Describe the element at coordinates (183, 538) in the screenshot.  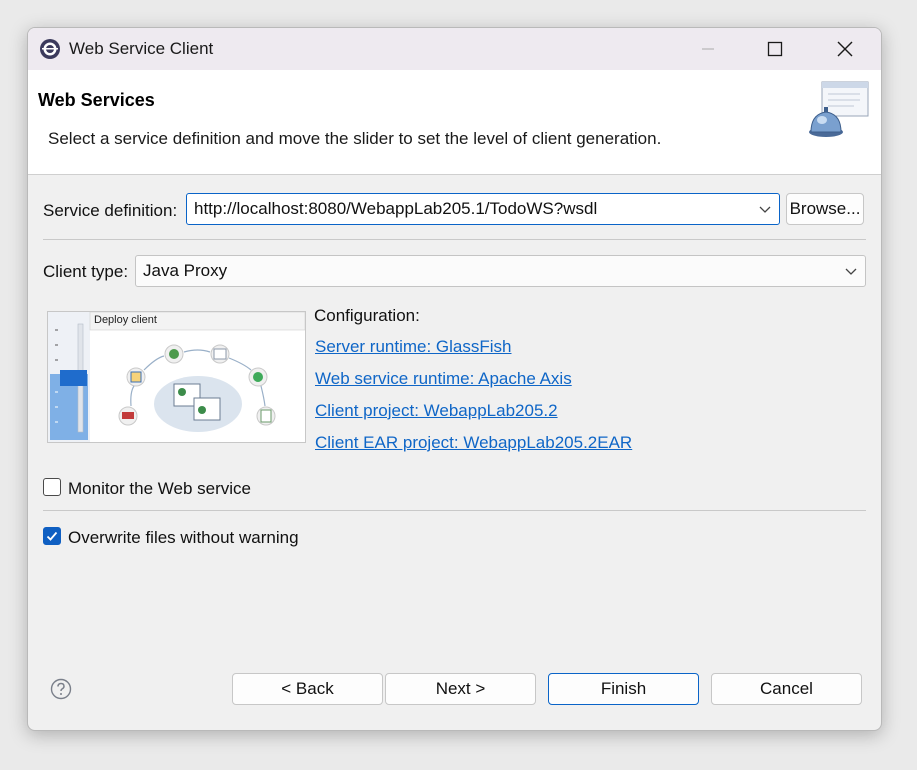
I see `overwrite-checkbox-label: Overwrite files without warning` at that location.